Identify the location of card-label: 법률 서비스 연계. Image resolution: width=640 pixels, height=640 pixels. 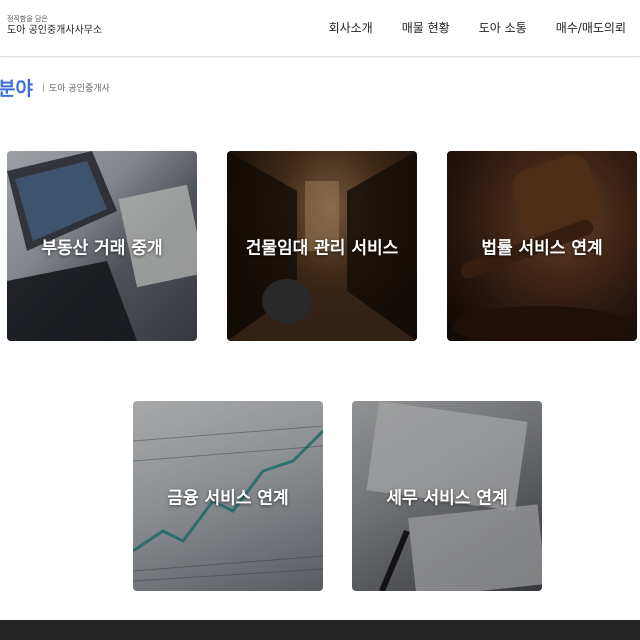
(542, 248).